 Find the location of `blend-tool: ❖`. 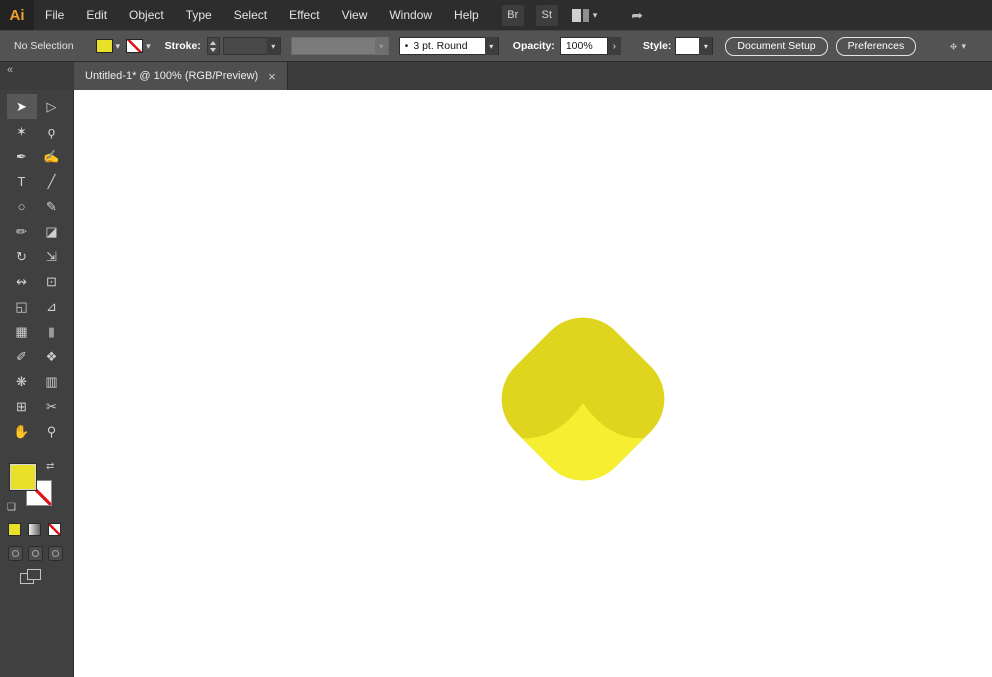

blend-tool: ❖ is located at coordinates (52, 356).